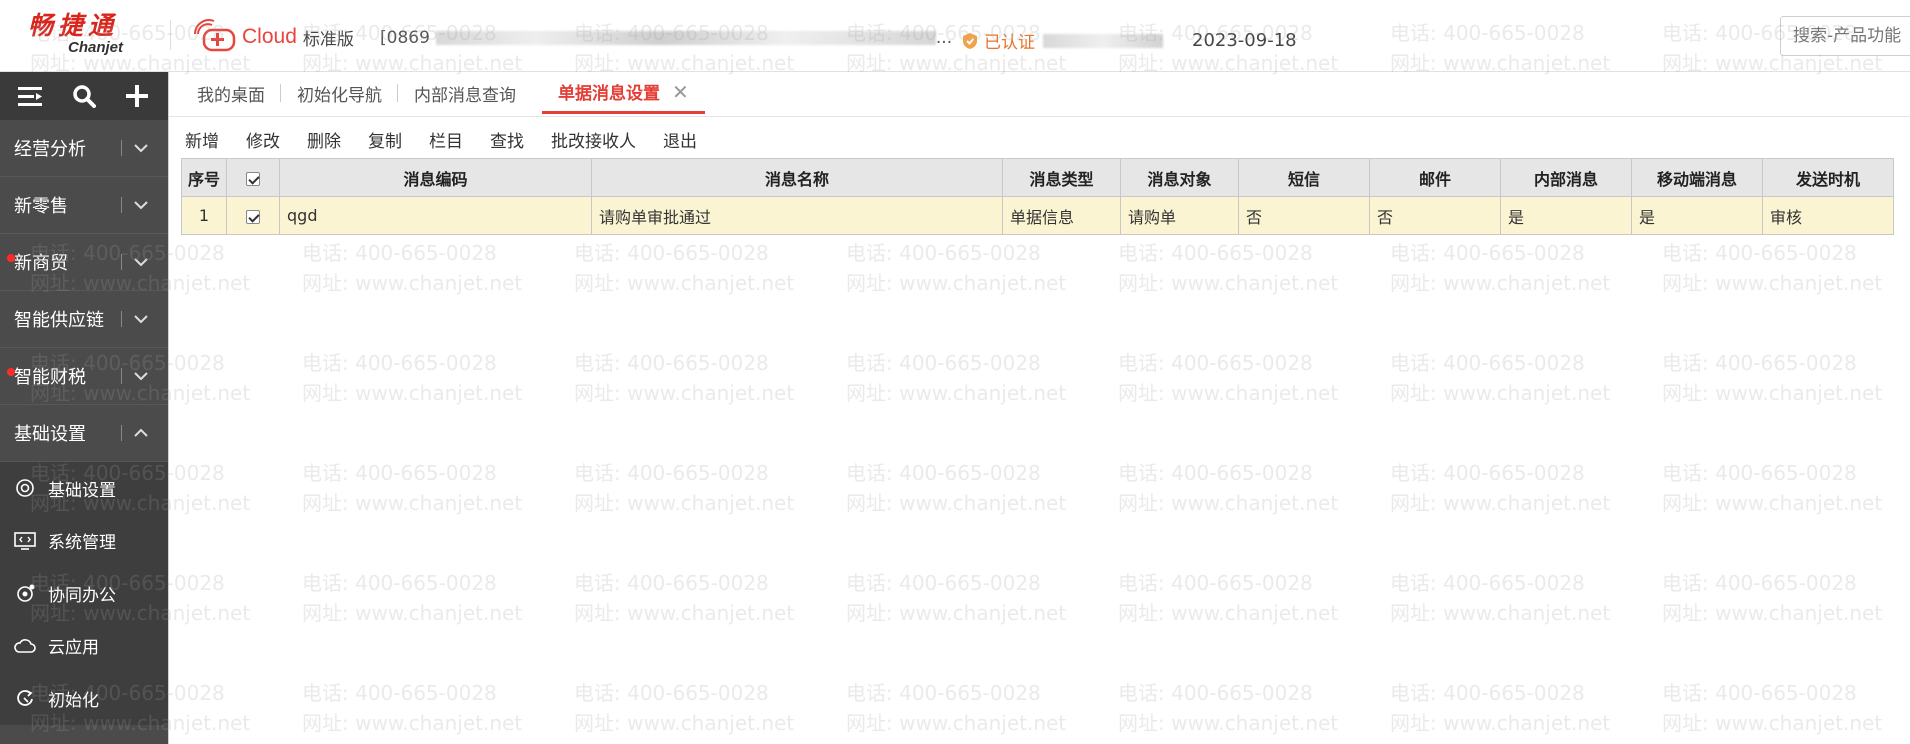  What do you see at coordinates (1039, 116) in the screenshot?
I see `tab-divider` at bounding box center [1039, 116].